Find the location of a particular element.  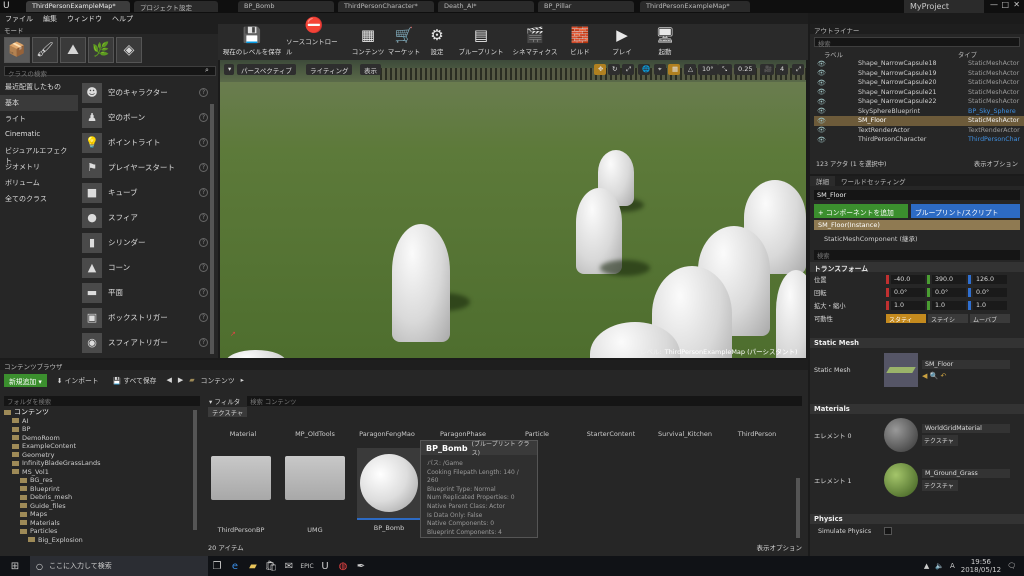

tab-project-settings: プロジェクト設定 is located at coordinates (176, 6).